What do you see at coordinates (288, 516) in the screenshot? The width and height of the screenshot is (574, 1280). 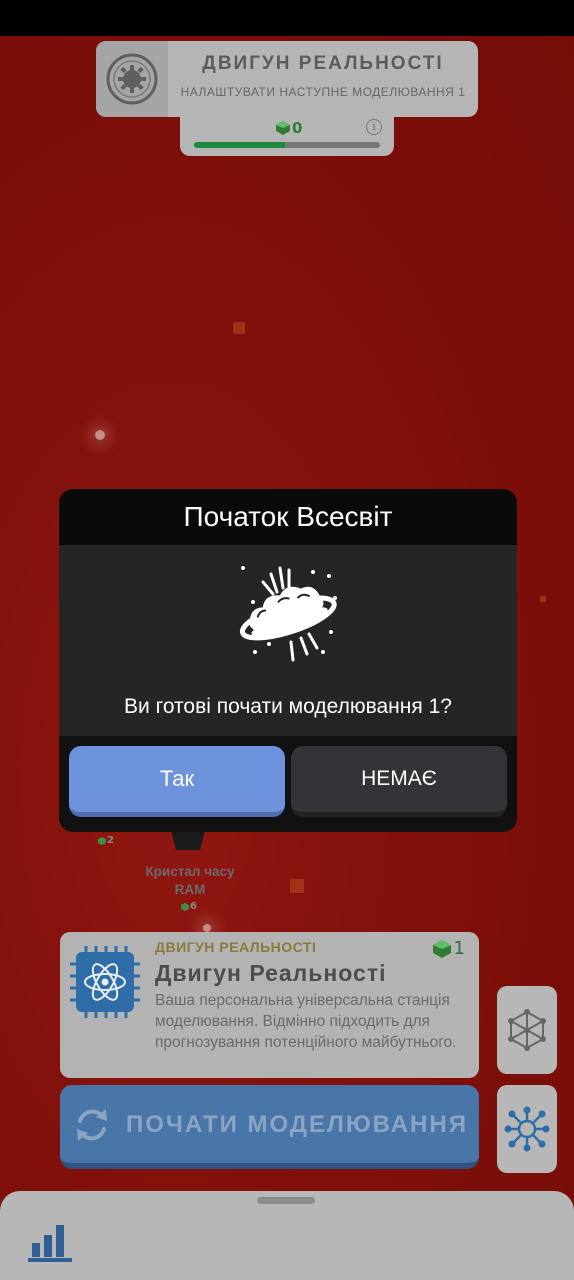 I see `dialog-title: Початок Всесвіт` at bounding box center [288, 516].